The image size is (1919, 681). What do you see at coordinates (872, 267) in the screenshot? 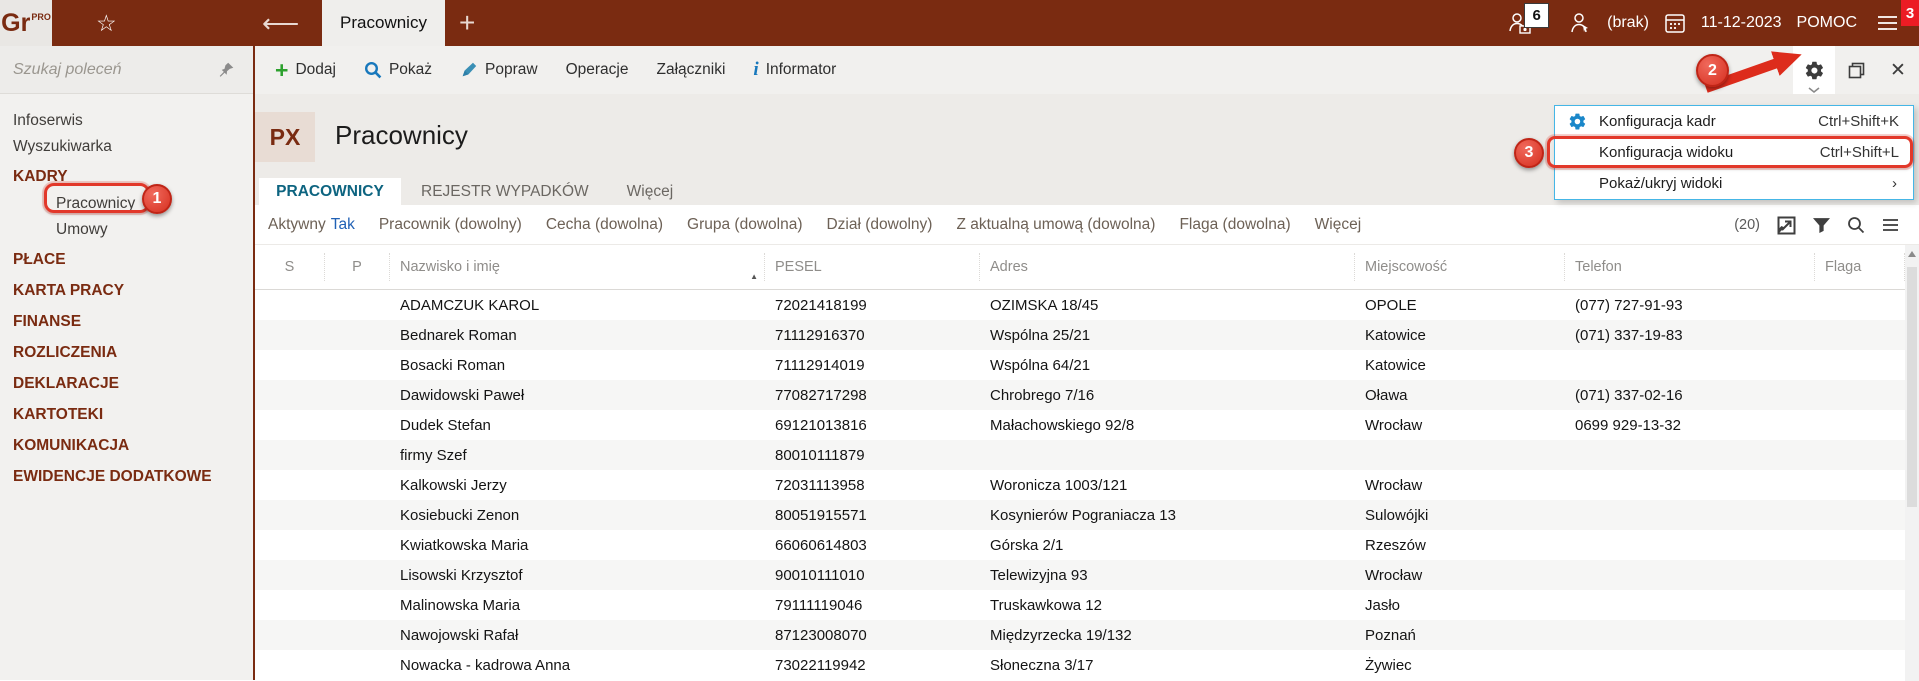
I see `column-header-pesel: PESEL` at bounding box center [872, 267].